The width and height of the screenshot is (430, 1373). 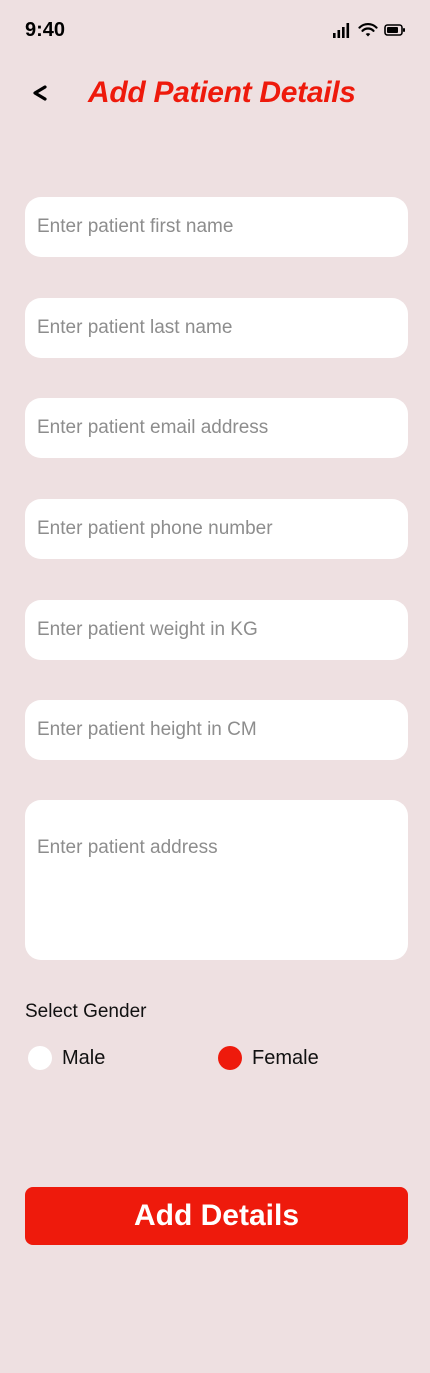 I want to click on height-input, so click(x=216, y=730).